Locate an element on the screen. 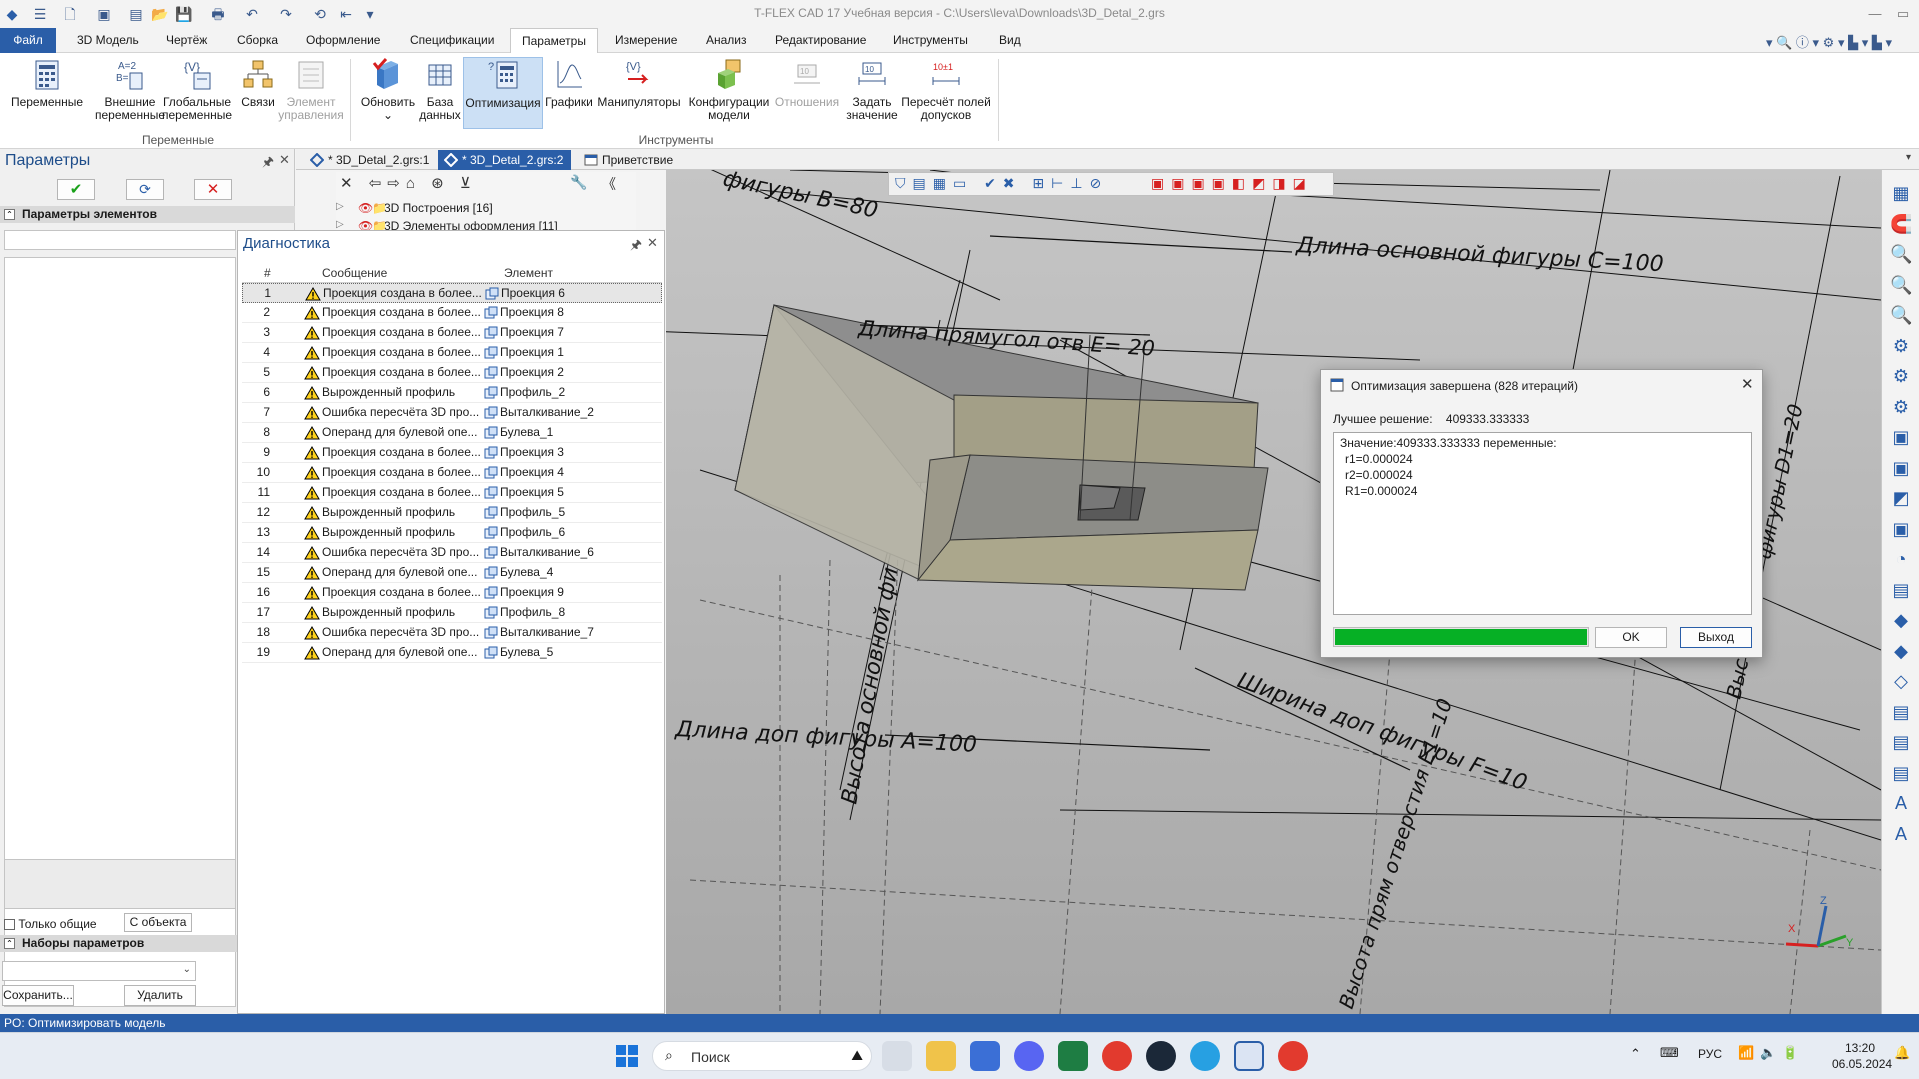 This screenshot has width=1919, height=1079. table-row: 4 Проекция создана в более... Проекция 1 is located at coordinates (452, 353).